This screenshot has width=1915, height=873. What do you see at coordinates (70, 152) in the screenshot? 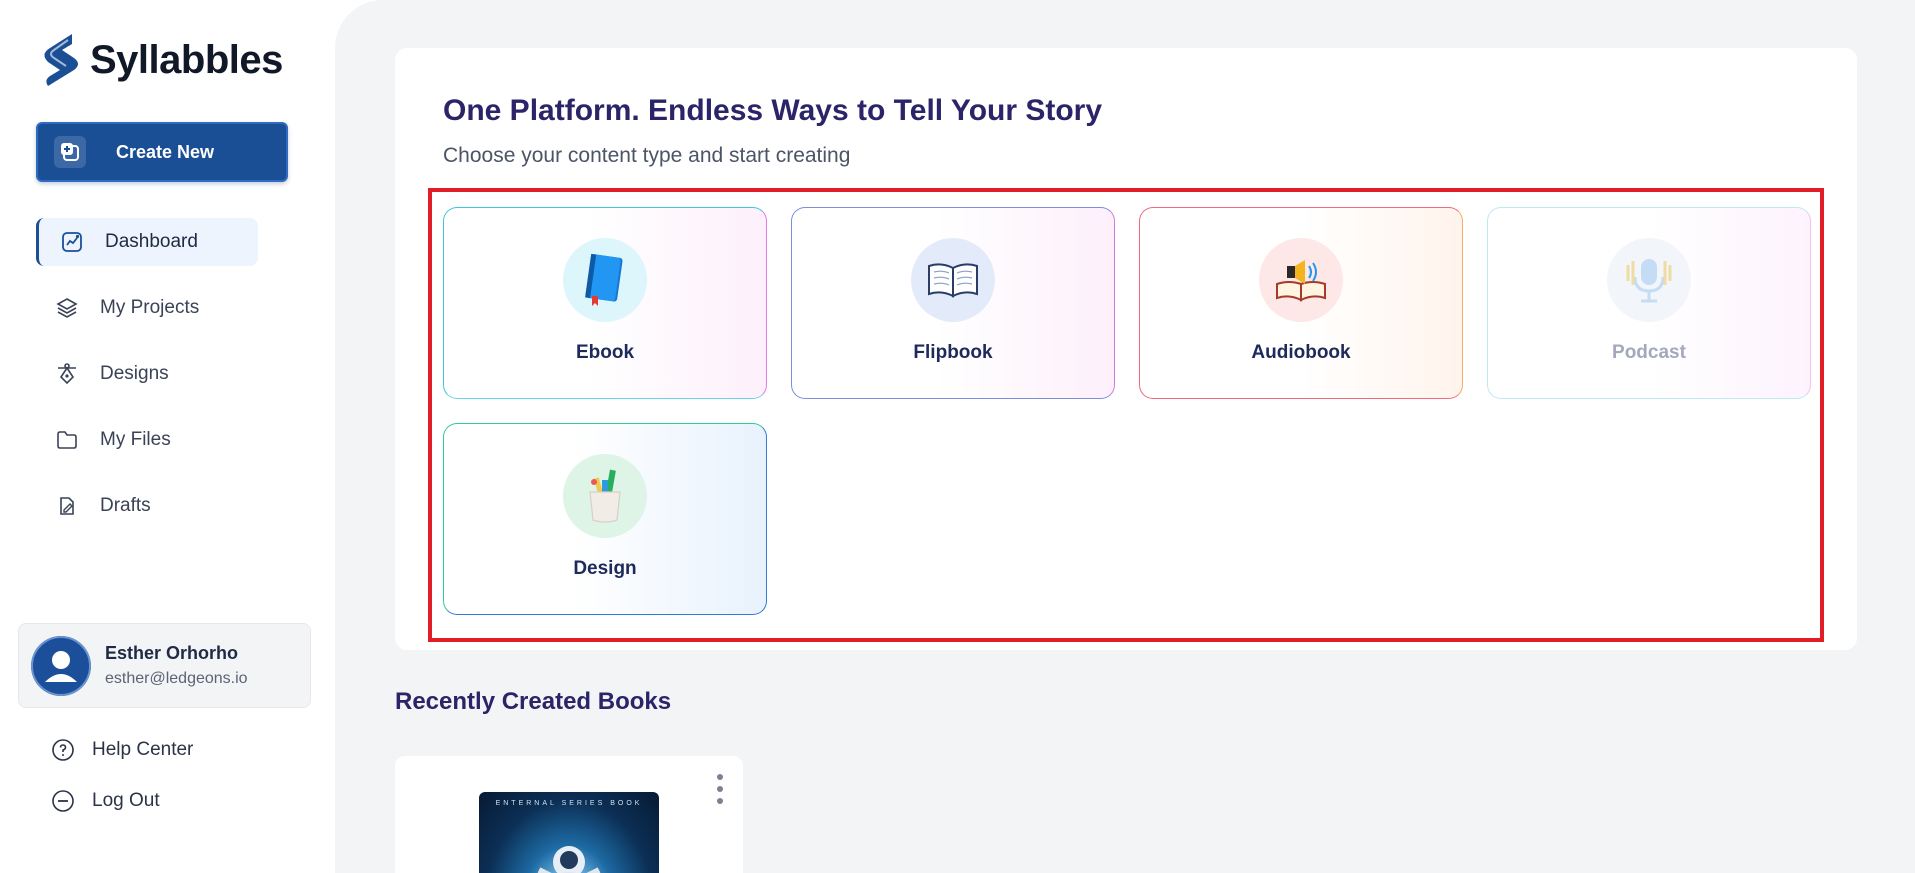
I see `create-plus-icon` at bounding box center [70, 152].